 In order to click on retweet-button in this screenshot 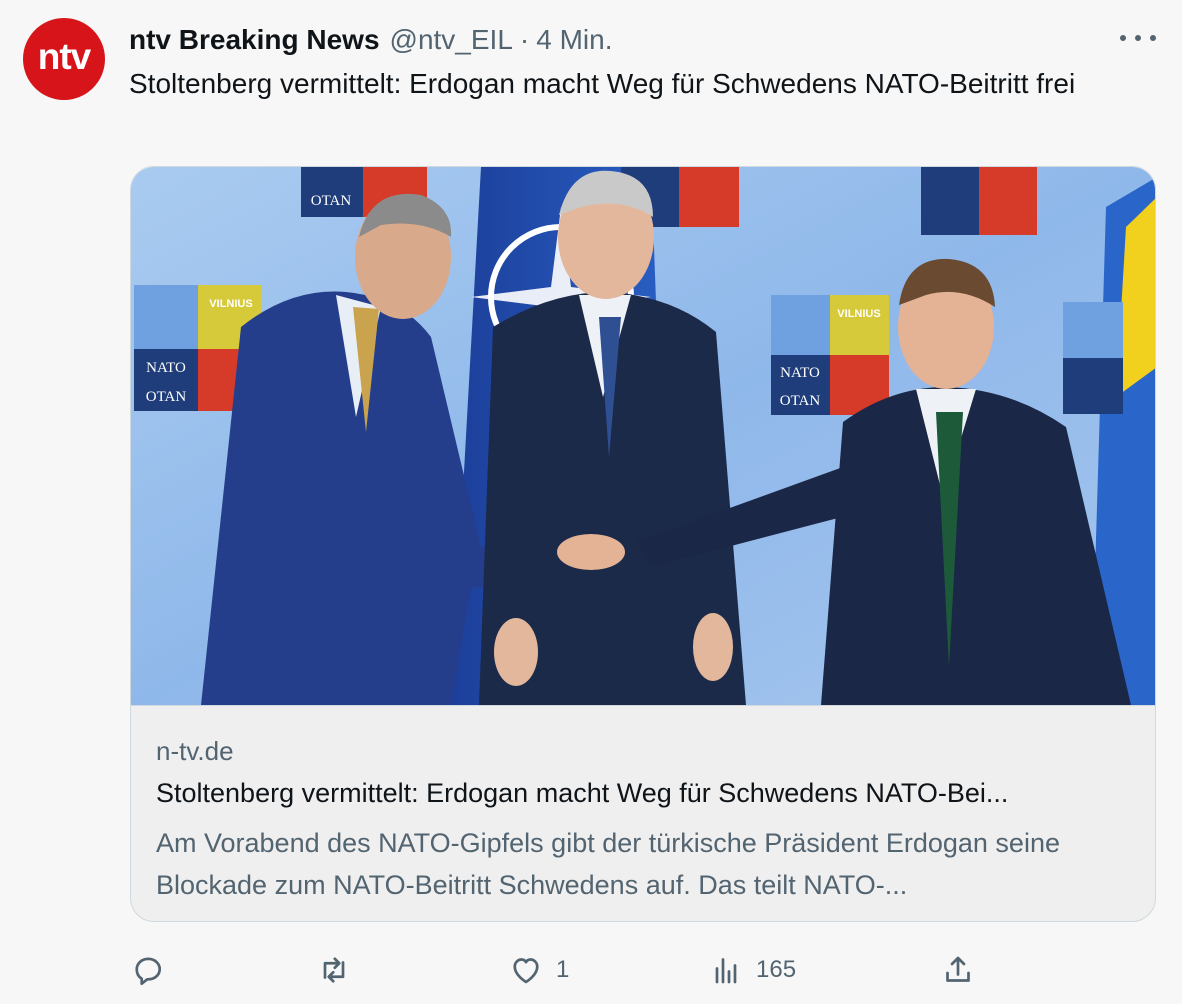, I will do `click(334, 970)`.